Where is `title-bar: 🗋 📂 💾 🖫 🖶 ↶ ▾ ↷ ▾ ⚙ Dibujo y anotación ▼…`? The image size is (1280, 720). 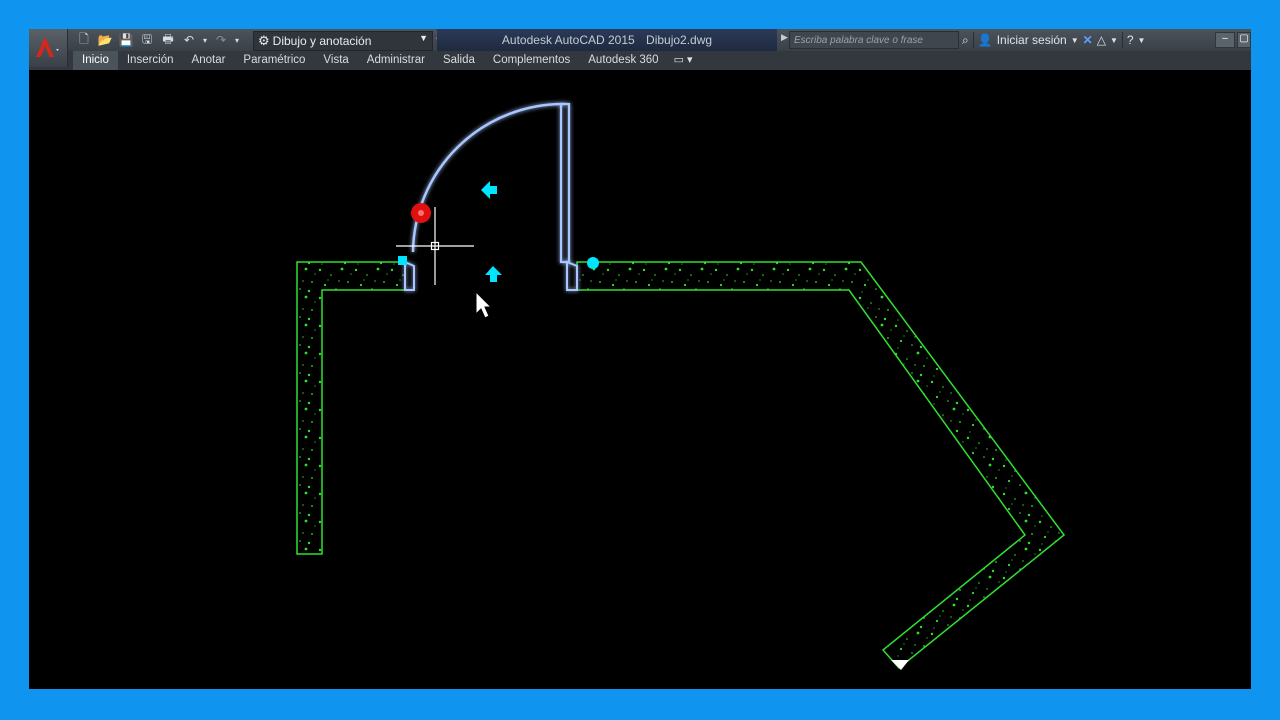 title-bar: 🗋 📂 💾 🖫 🖶 ↶ ▾ ↷ ▾ ⚙ Dibujo y anotación ▼… is located at coordinates (640, 48).